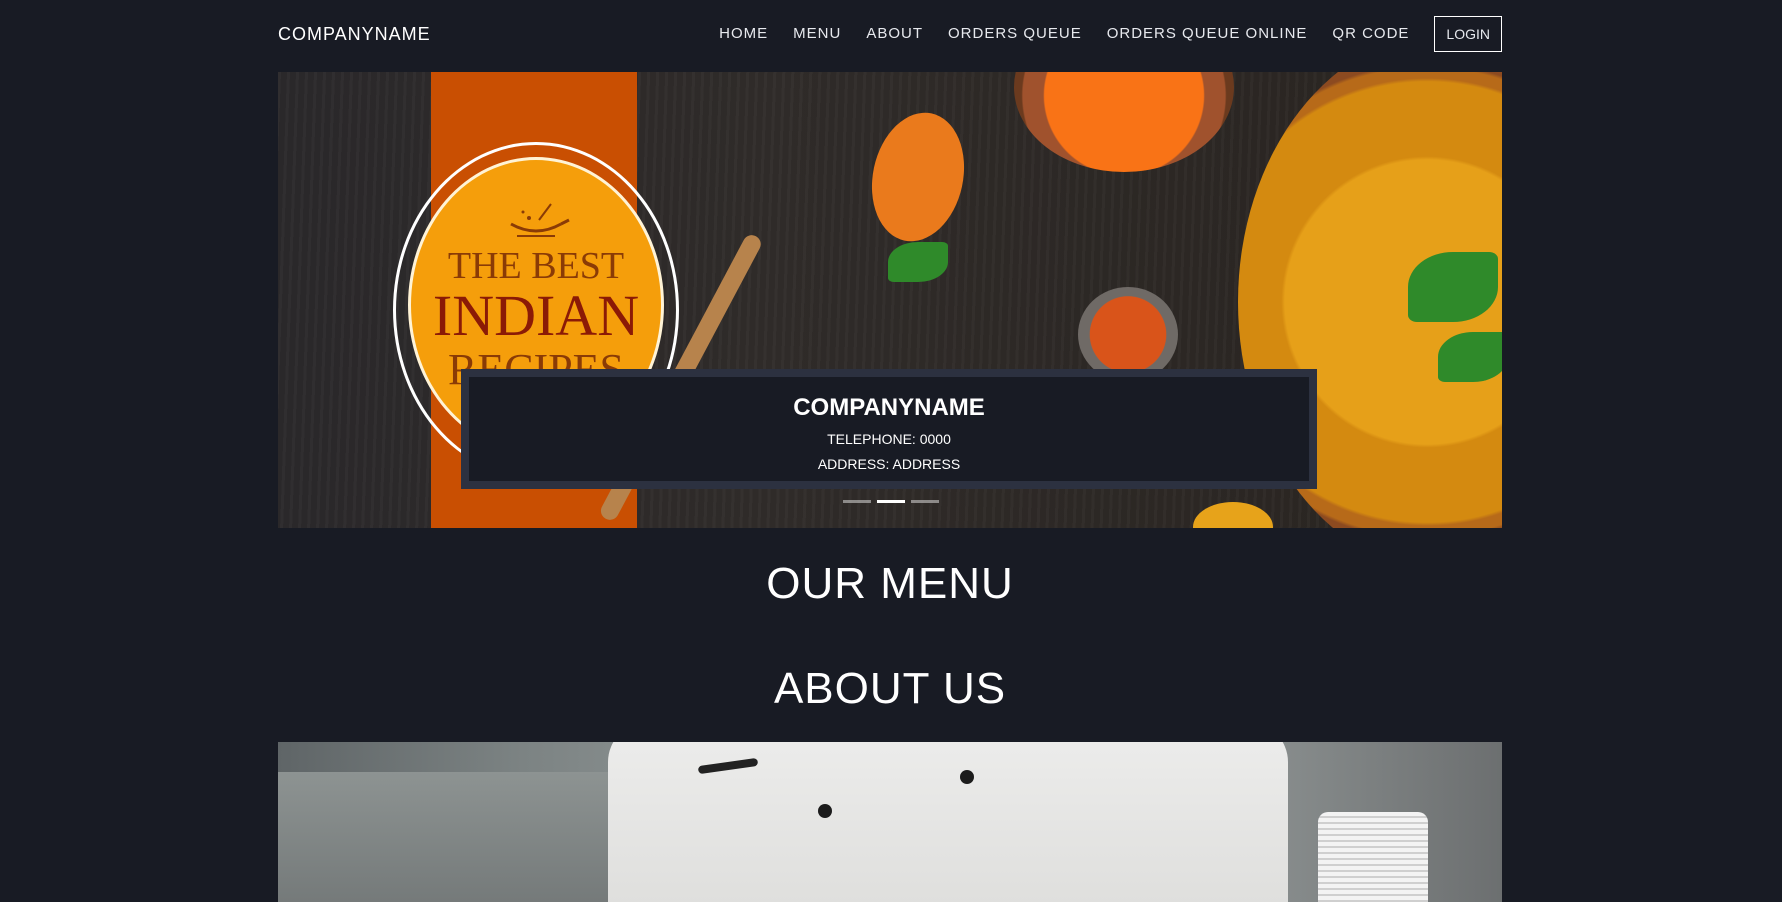 The height and width of the screenshot is (902, 1782). Describe the element at coordinates (894, 34) in the screenshot. I see `nav-about-link: ABOUT` at that location.